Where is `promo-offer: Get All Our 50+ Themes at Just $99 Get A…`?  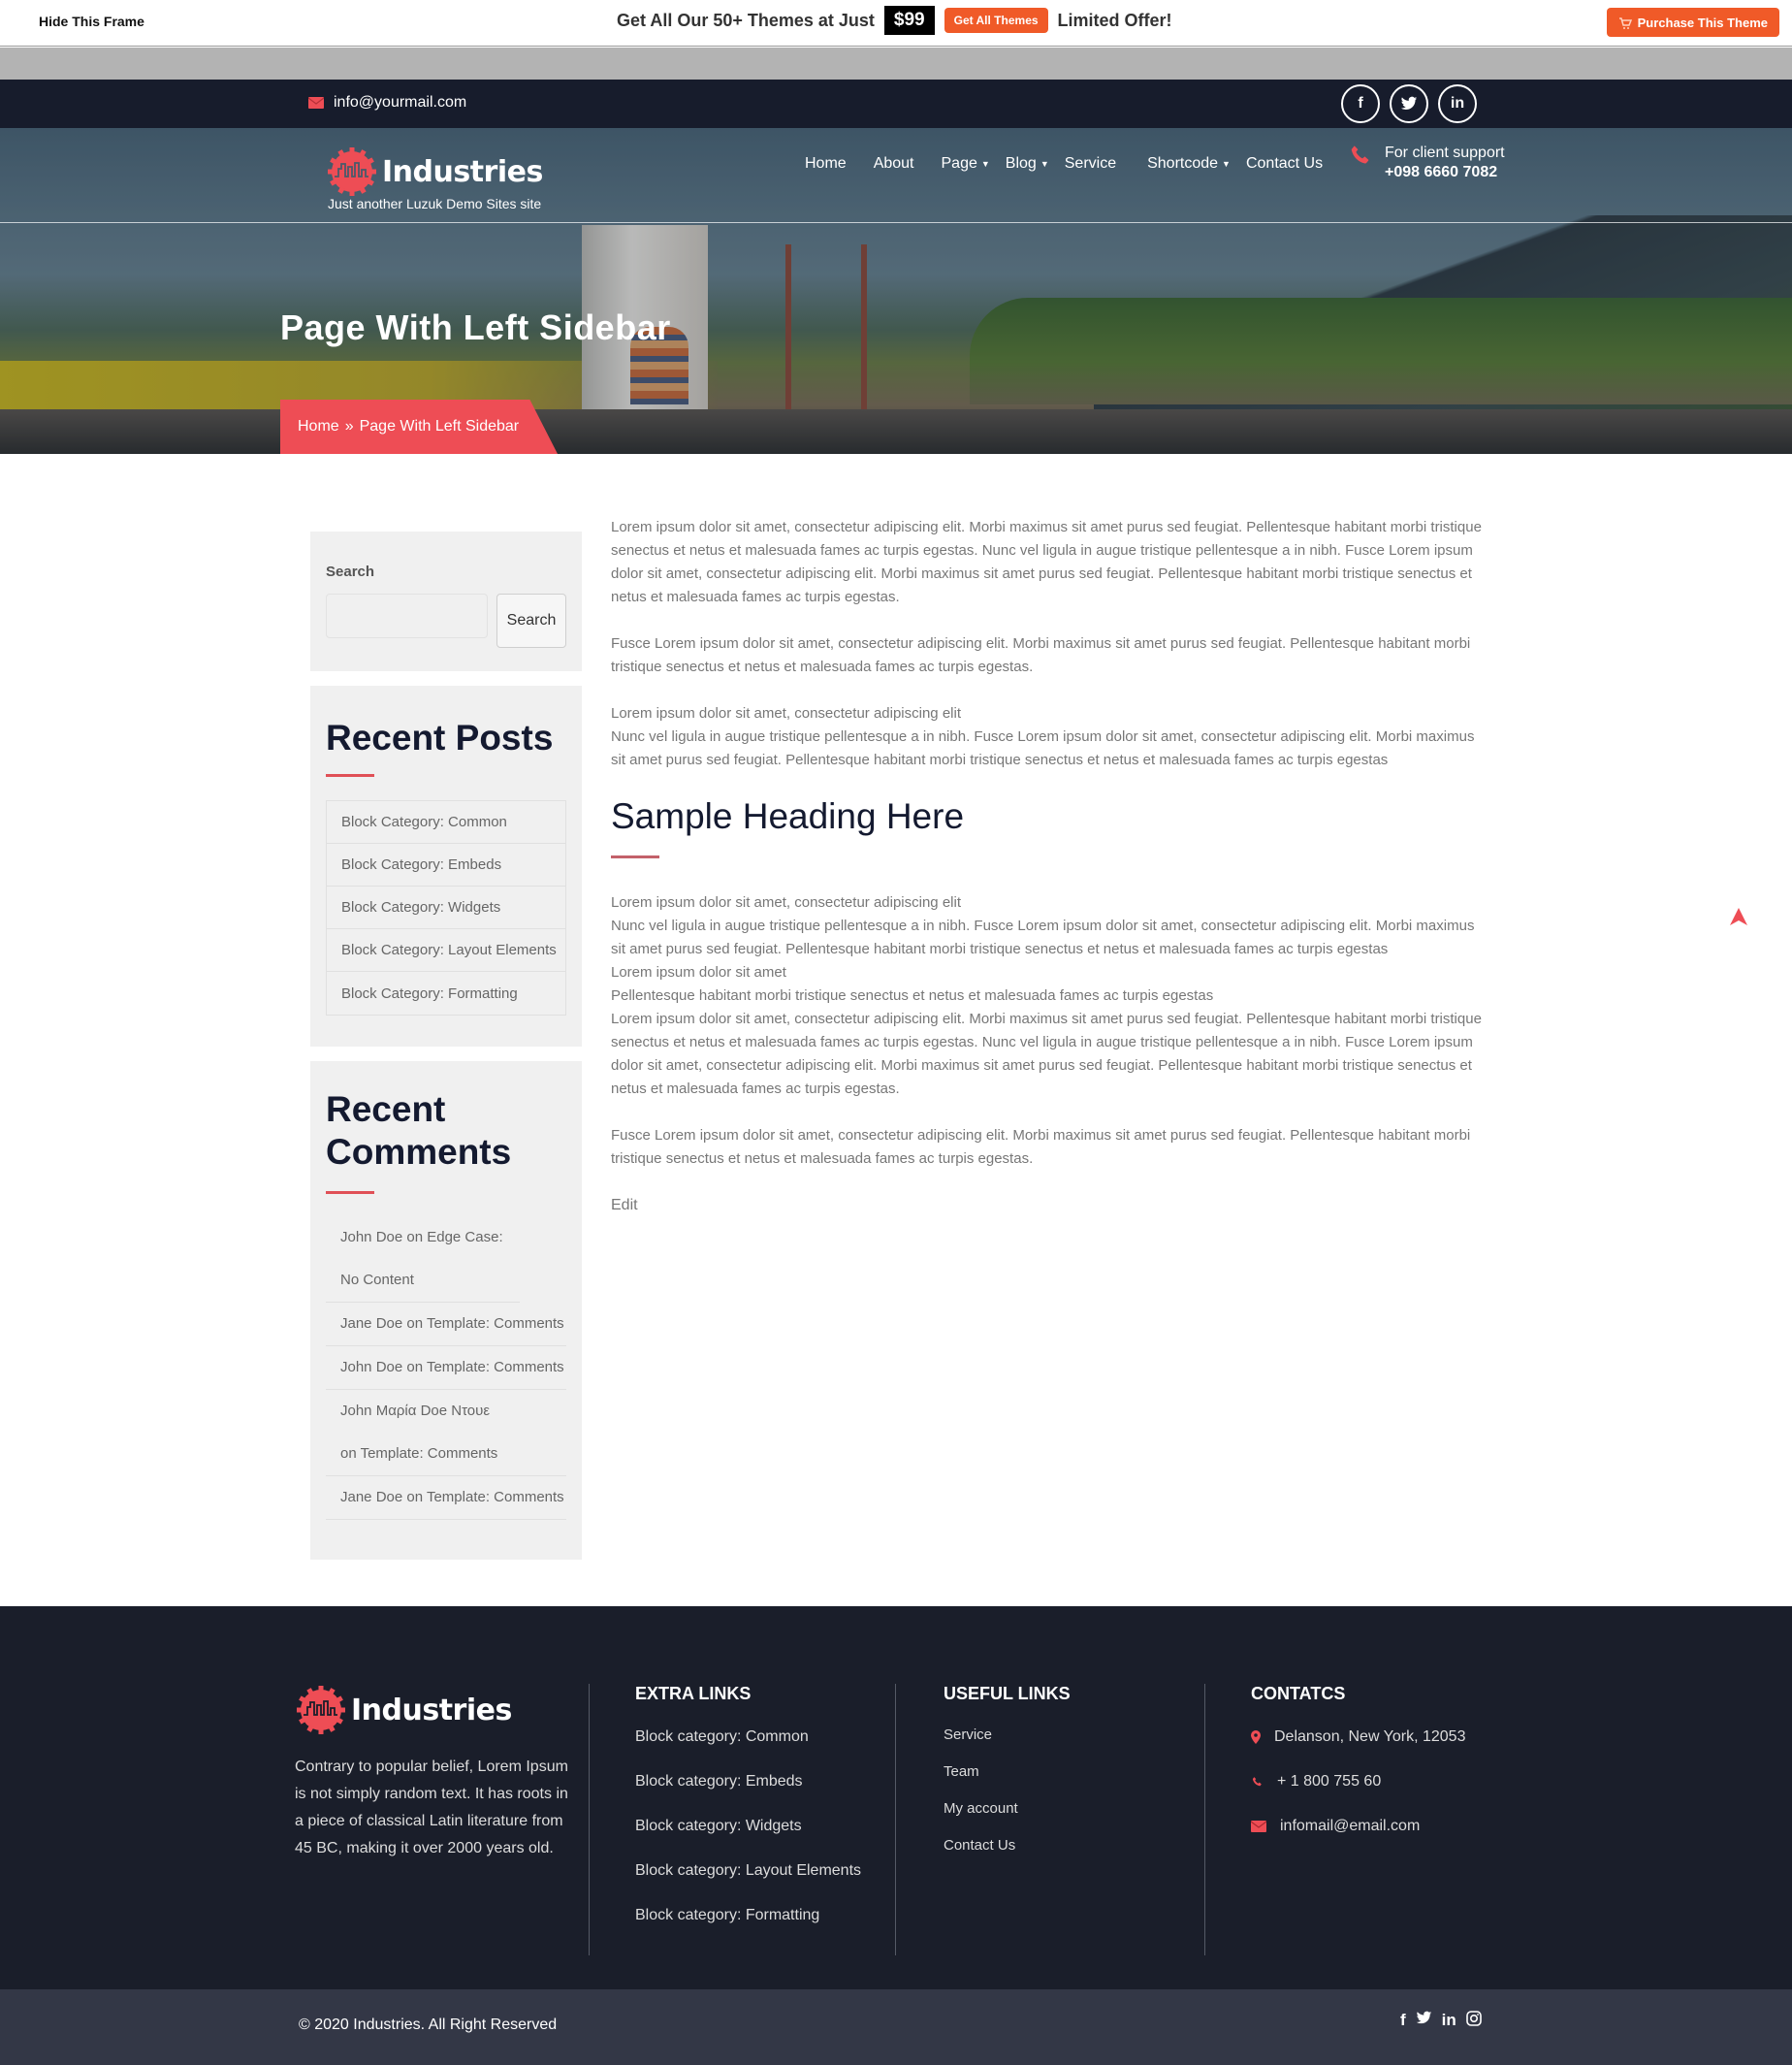 promo-offer: Get All Our 50+ Themes at Just $99 Get A… is located at coordinates (894, 20).